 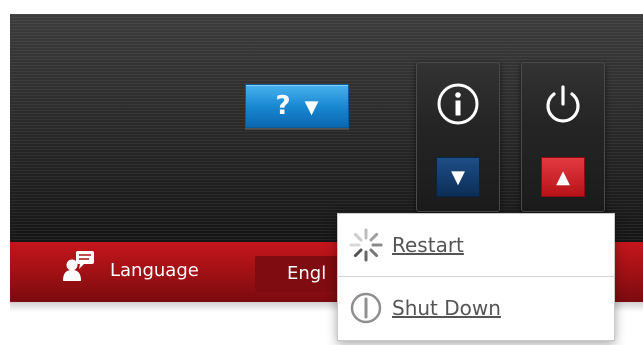 What do you see at coordinates (458, 137) in the screenshot?
I see `info-tile: ▼` at bounding box center [458, 137].